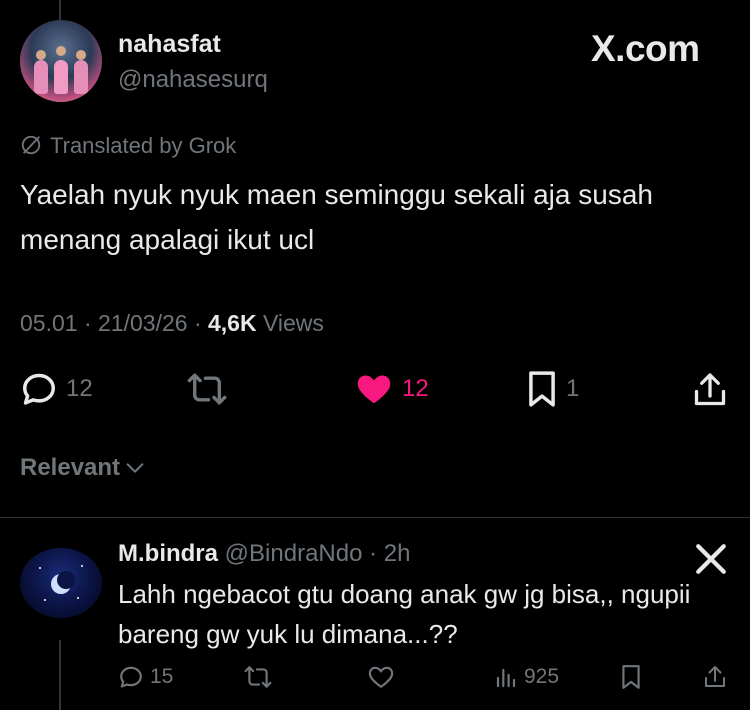 This screenshot has width=750, height=710. I want to click on translated-label: Translated by Grok, so click(143, 146).